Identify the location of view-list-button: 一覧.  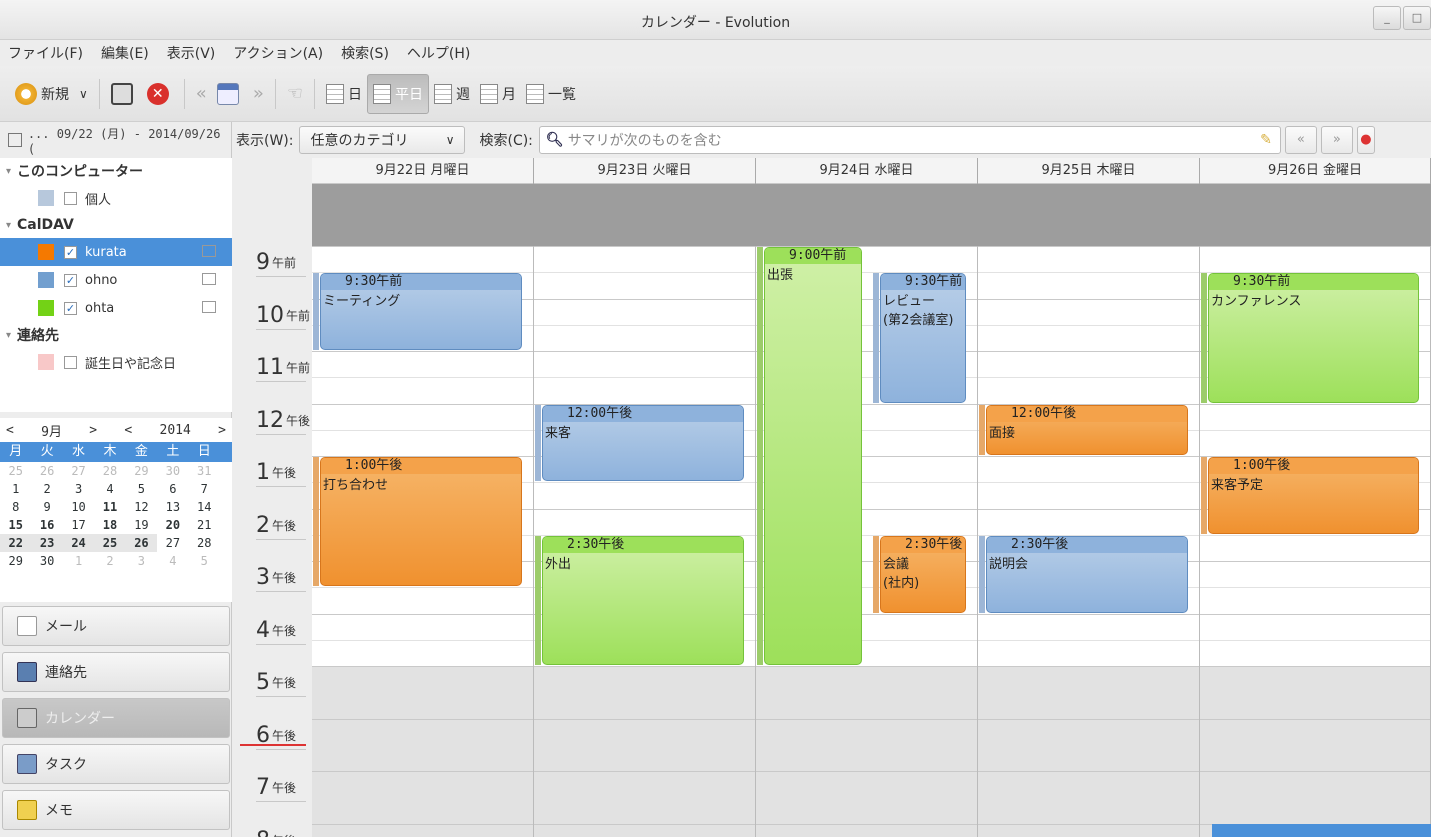
(551, 94).